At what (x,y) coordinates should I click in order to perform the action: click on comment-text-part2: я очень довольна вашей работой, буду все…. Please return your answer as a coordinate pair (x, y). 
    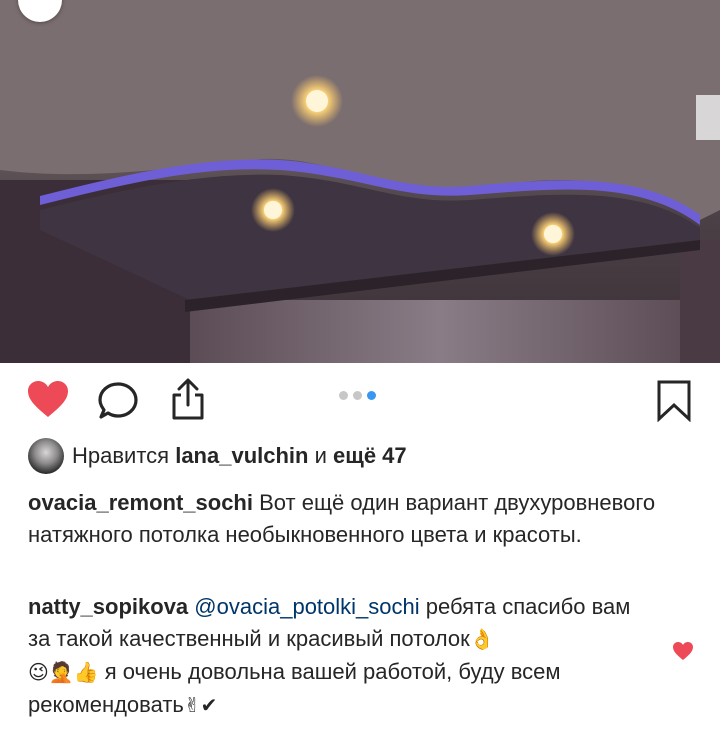
    Looking at the image, I should click on (294, 688).